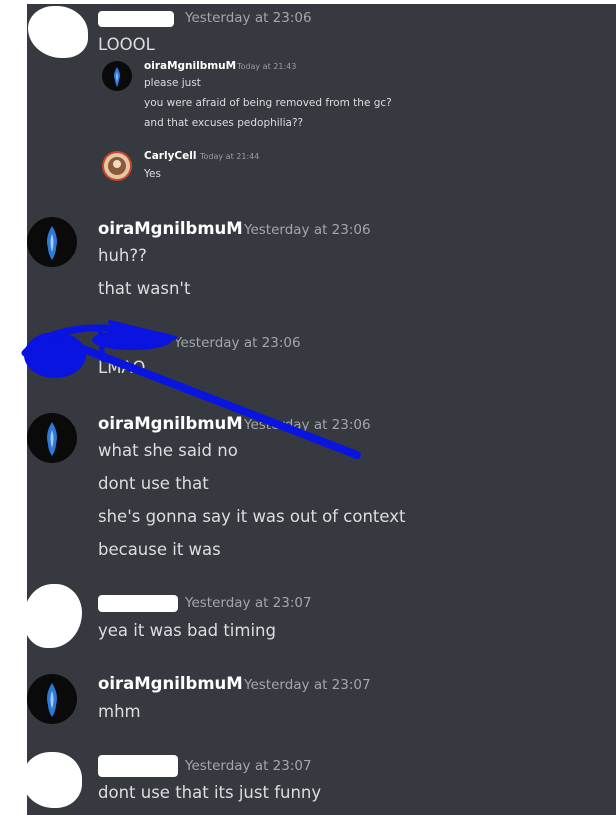 This screenshot has height=815, width=616. Describe the element at coordinates (191, 389) in the screenshot. I see `blue-scribble-redaction` at that location.